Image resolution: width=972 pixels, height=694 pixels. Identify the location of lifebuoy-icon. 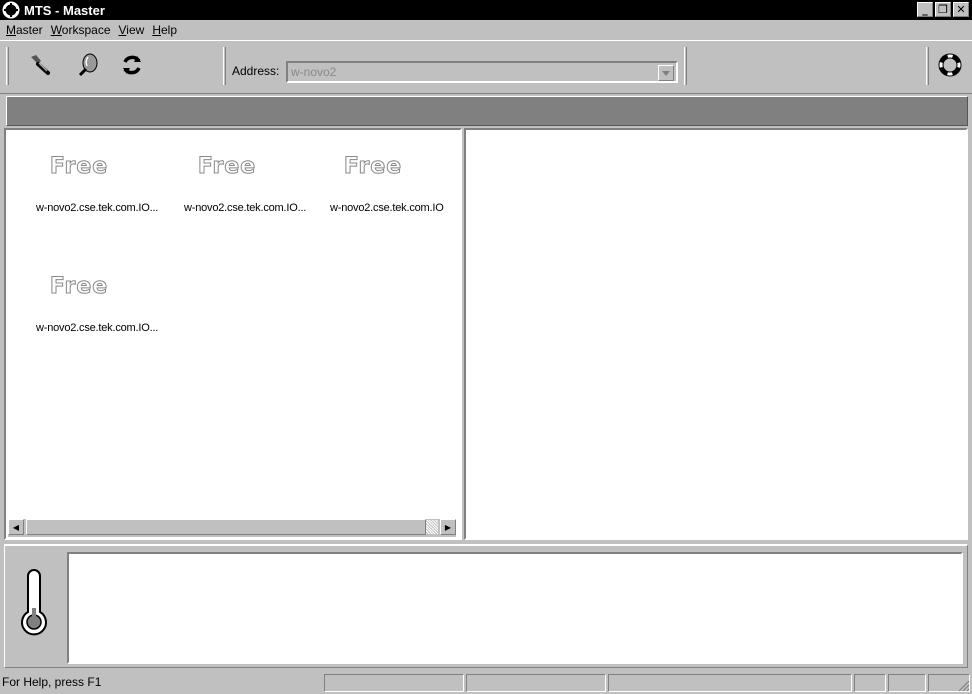
(950, 65).